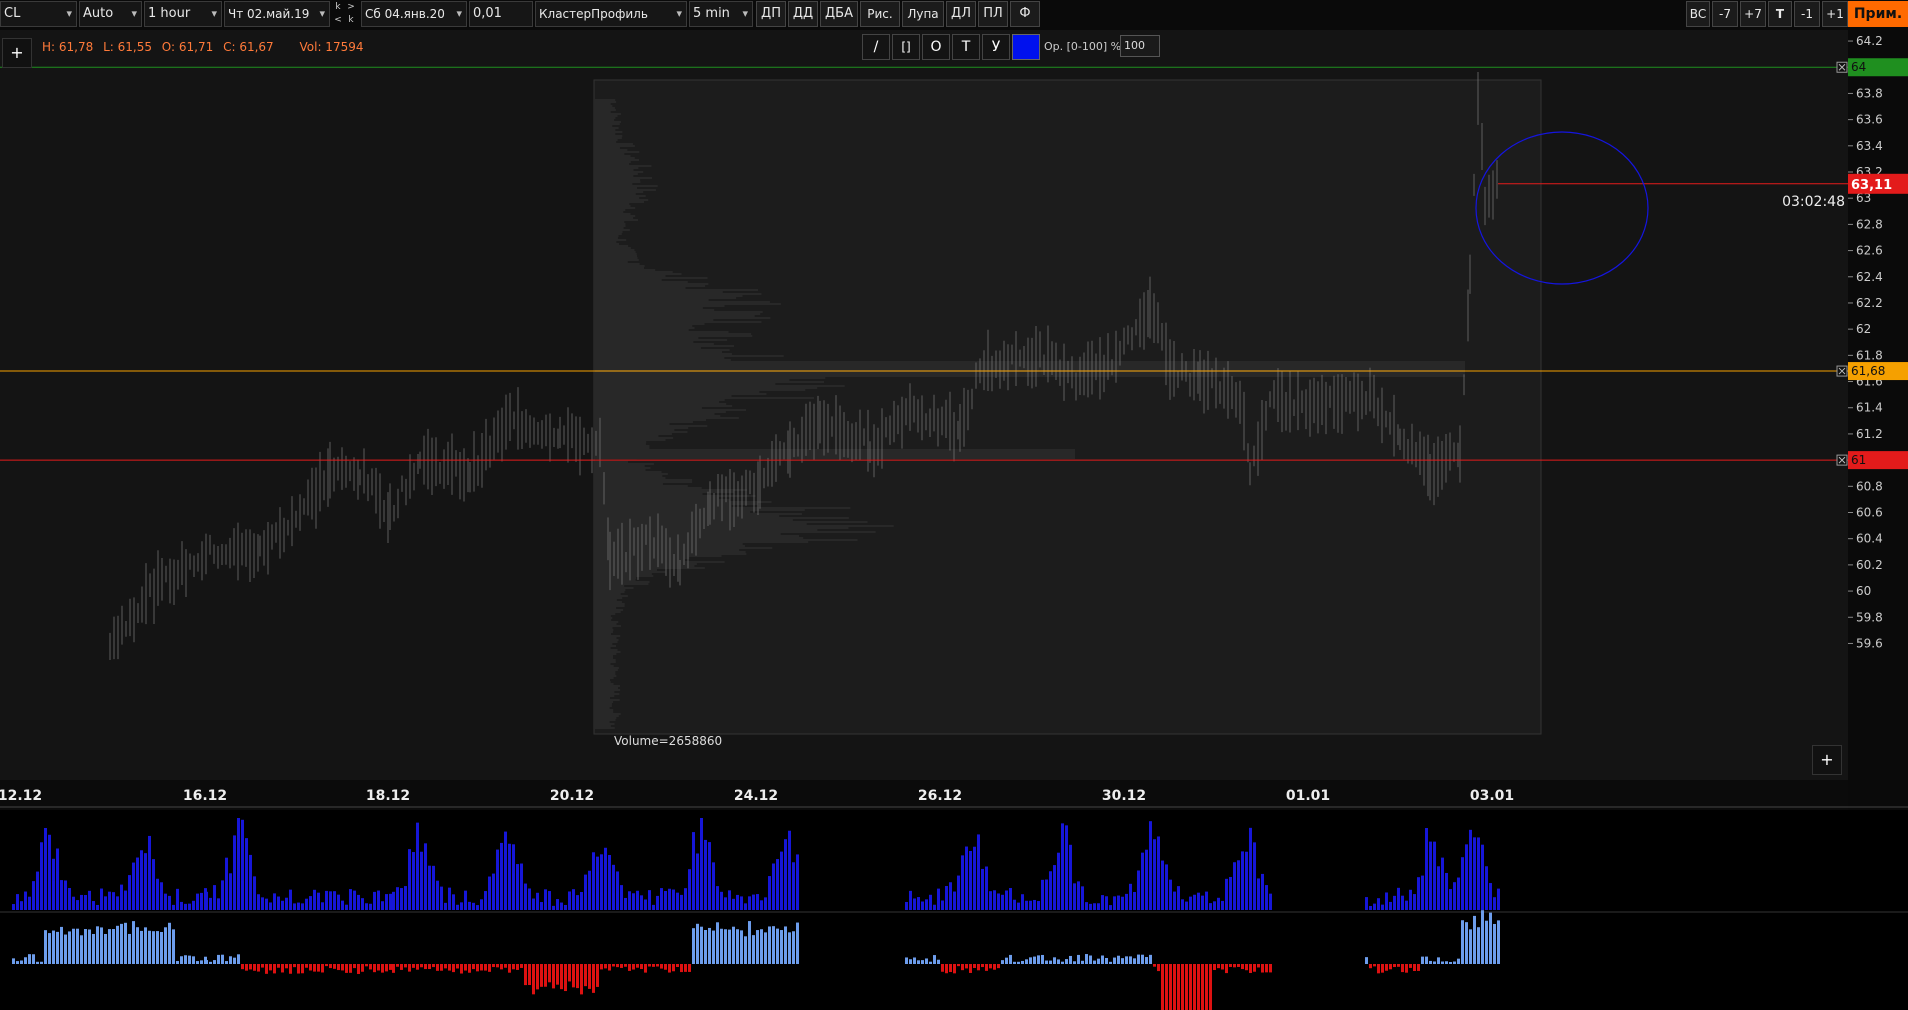  I want to click on open-value: O: 61,71, so click(187, 47).